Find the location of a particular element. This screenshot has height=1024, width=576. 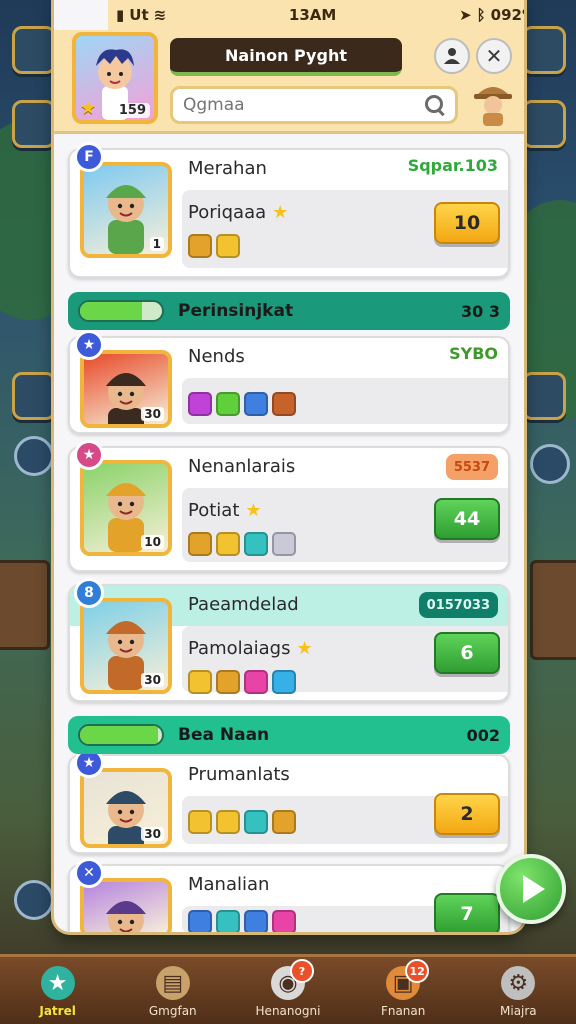

notification-badge: ? is located at coordinates (301, 971).